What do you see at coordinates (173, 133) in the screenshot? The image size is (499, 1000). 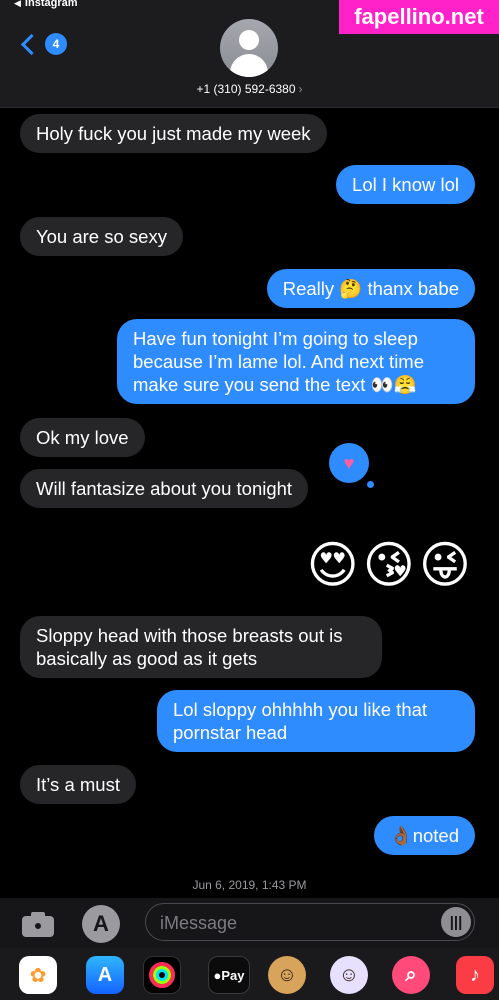 I see `message-bubble-incoming: Holy fuck you just made my week` at bounding box center [173, 133].